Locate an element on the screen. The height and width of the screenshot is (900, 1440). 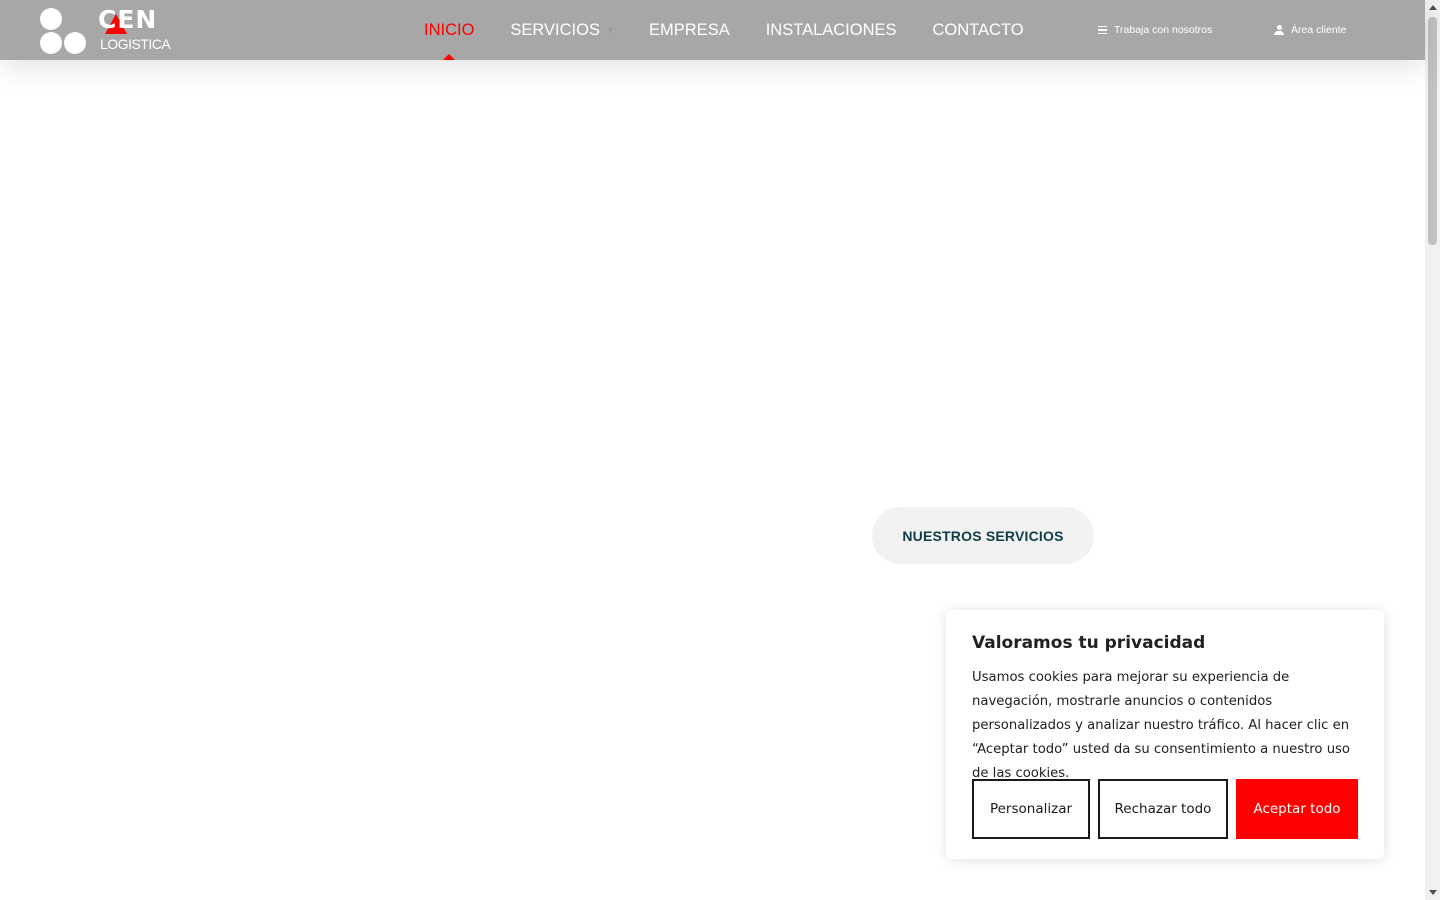
nav-item-empresa: EMPRESA is located at coordinates (689, 30).